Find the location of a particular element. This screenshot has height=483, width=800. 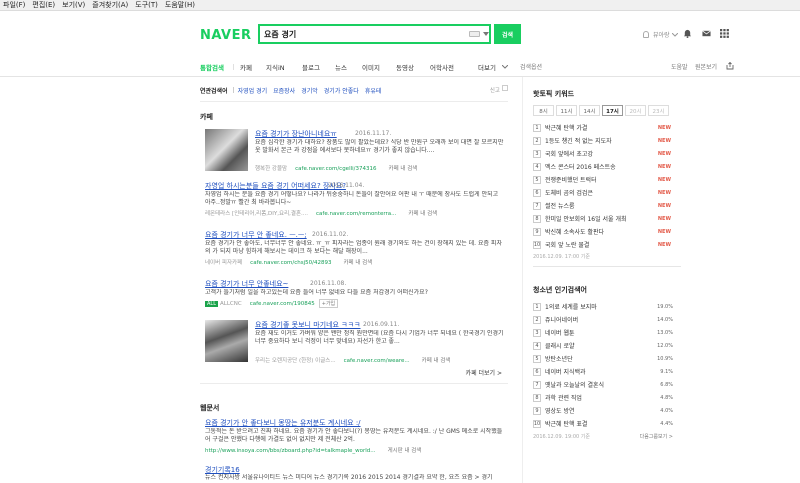

autocomplete-dropdown-icon is located at coordinates (486, 34).